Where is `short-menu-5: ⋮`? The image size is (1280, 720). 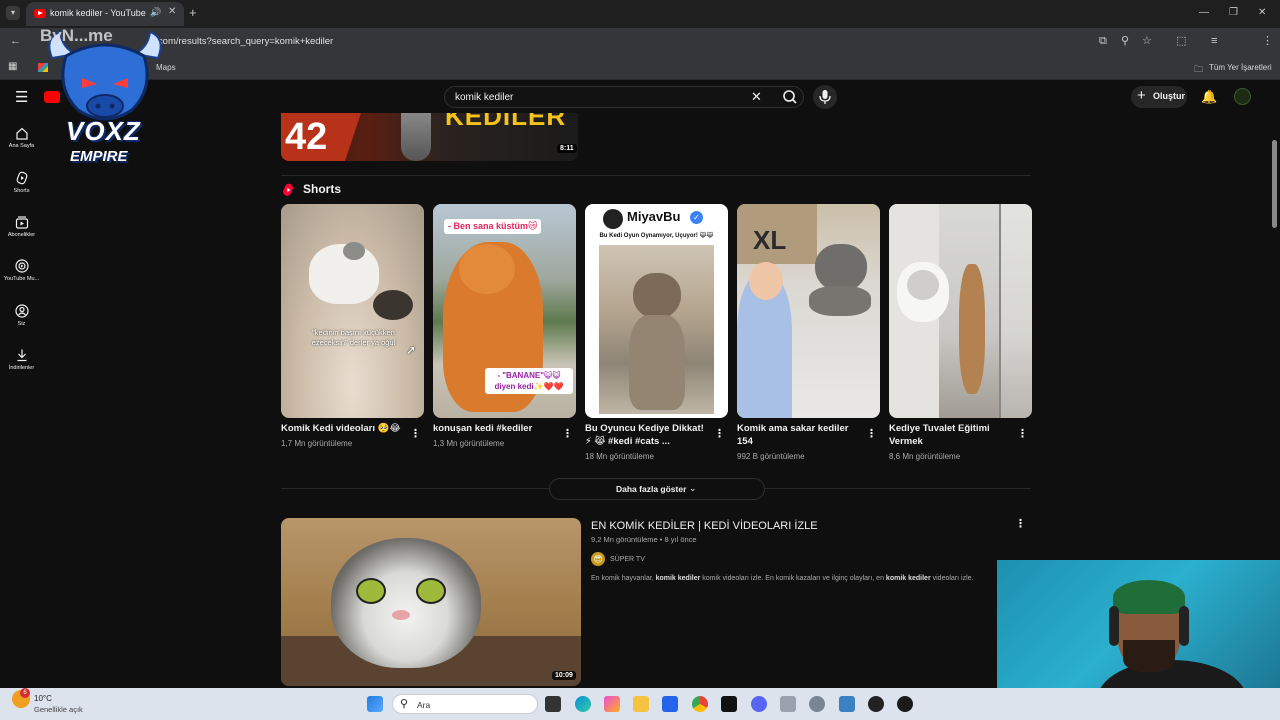 short-menu-5: ⋮ is located at coordinates (1022, 433).